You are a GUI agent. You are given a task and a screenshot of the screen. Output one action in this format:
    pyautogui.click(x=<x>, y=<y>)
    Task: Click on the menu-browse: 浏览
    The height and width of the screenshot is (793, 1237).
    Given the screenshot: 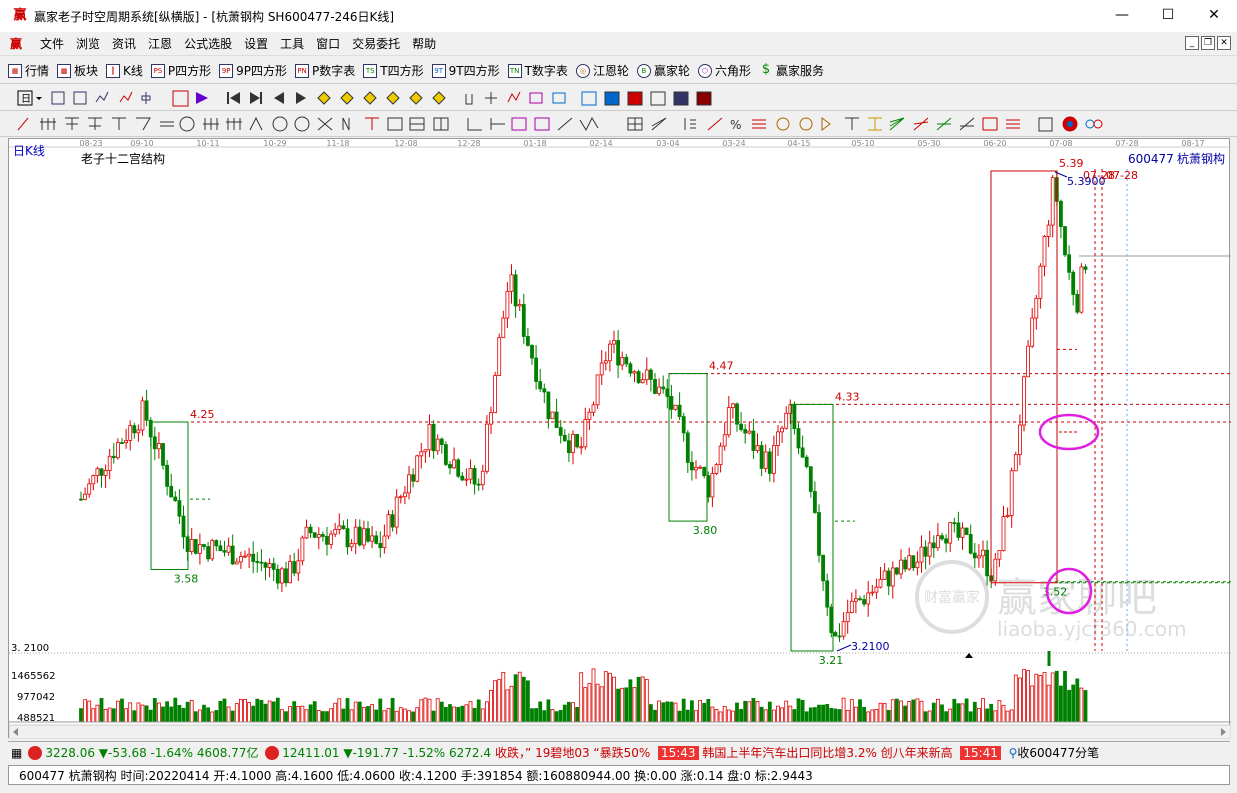 What is the action you would take?
    pyautogui.click(x=88, y=43)
    